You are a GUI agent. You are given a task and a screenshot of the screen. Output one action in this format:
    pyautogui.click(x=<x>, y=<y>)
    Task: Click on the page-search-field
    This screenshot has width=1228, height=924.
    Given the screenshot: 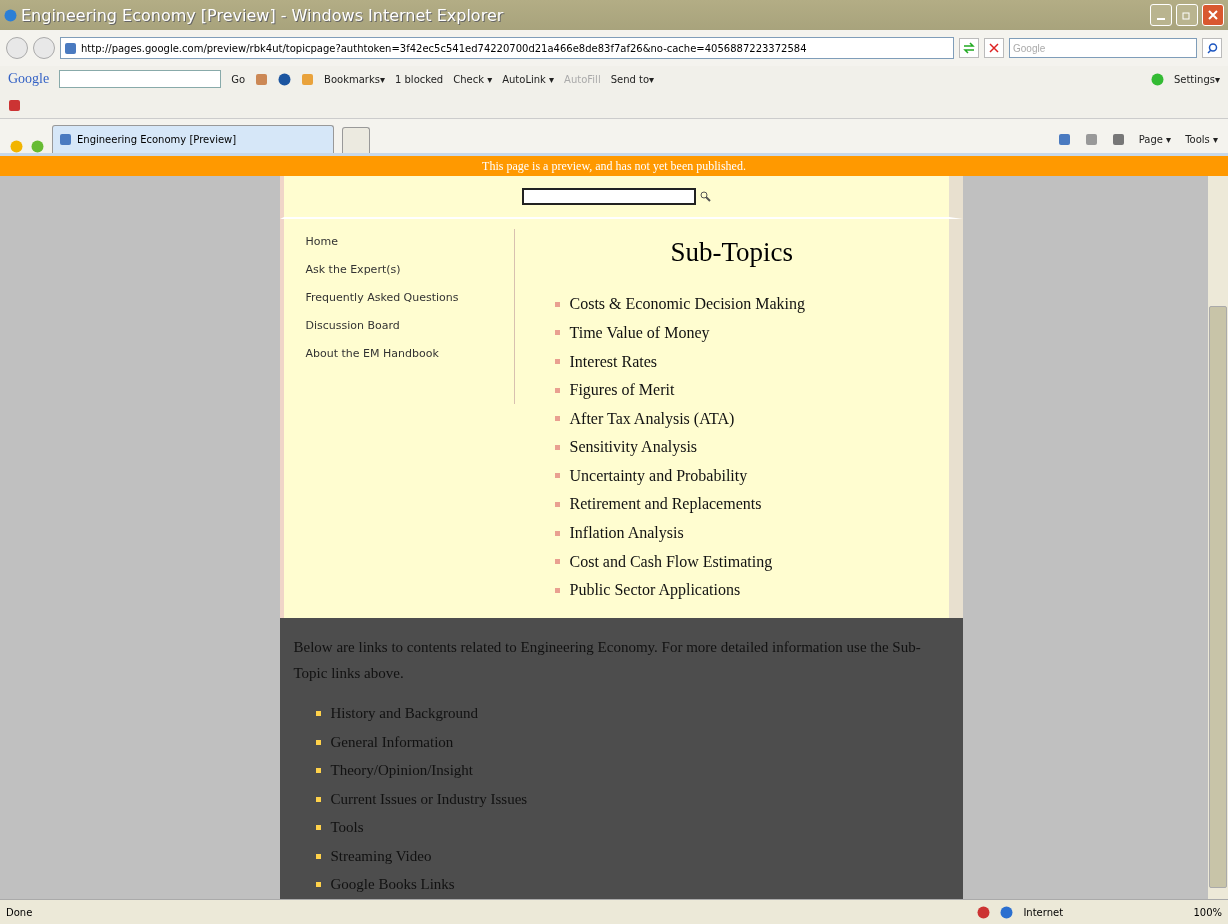 What is the action you would take?
    pyautogui.click(x=608, y=196)
    